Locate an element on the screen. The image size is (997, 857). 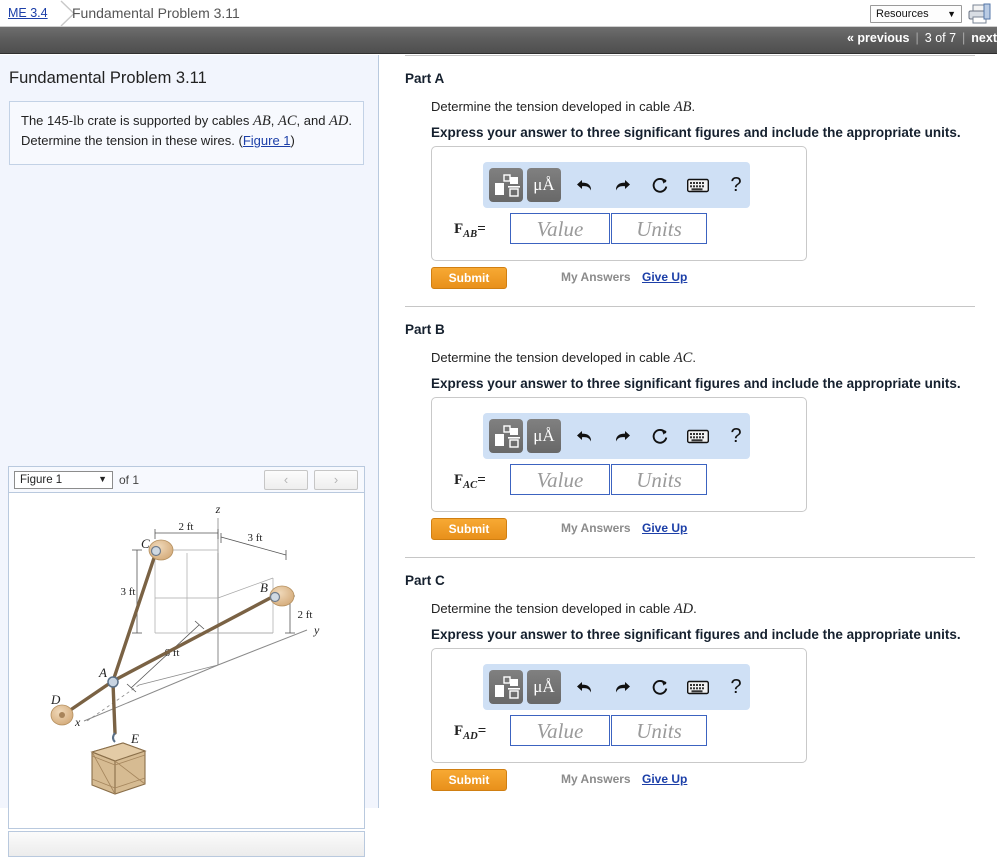
previous-button: « previous is located at coordinates (878, 38).